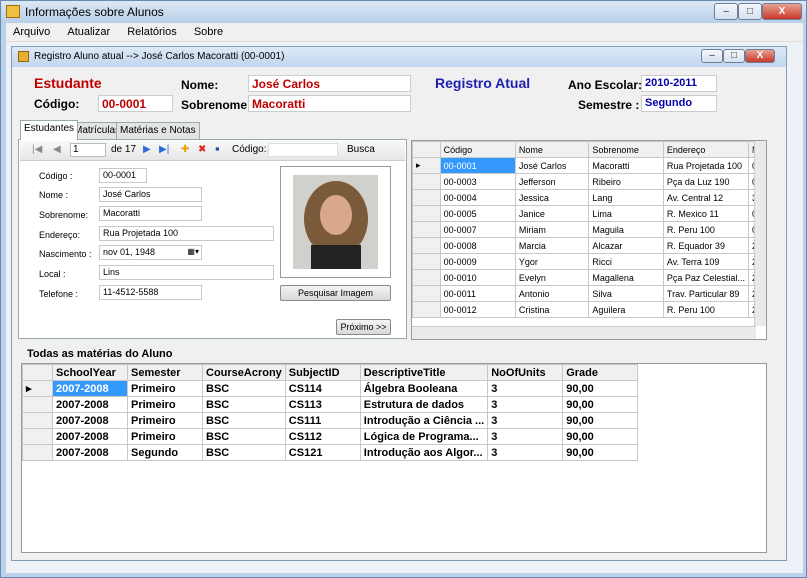 The height and width of the screenshot is (578, 807). Describe the element at coordinates (626, 213) in the screenshot. I see `table-cell: Lima` at that location.